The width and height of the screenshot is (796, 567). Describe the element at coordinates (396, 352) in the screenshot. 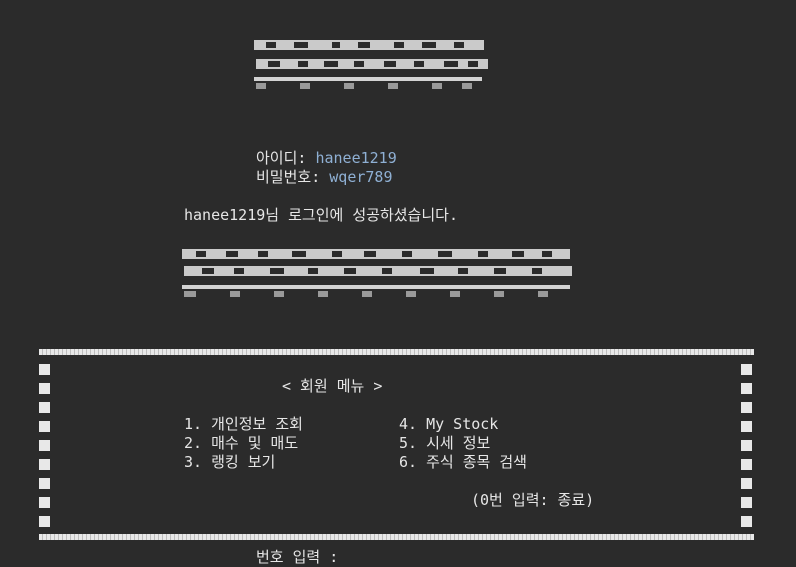

I see `menu-box-top-border` at that location.